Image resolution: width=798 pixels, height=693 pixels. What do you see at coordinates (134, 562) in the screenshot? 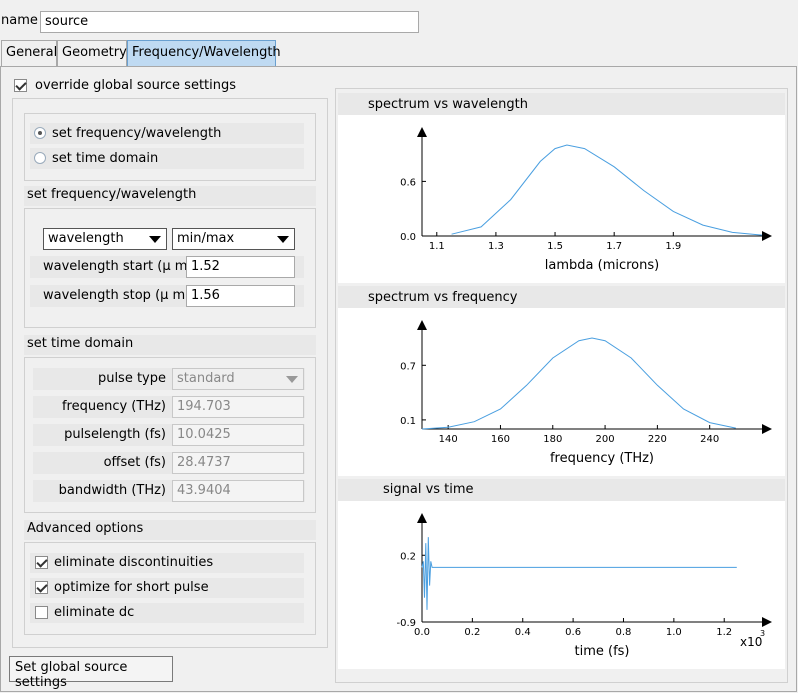
I see `eliminate-discontinuities-label: eliminate discontinuities` at bounding box center [134, 562].